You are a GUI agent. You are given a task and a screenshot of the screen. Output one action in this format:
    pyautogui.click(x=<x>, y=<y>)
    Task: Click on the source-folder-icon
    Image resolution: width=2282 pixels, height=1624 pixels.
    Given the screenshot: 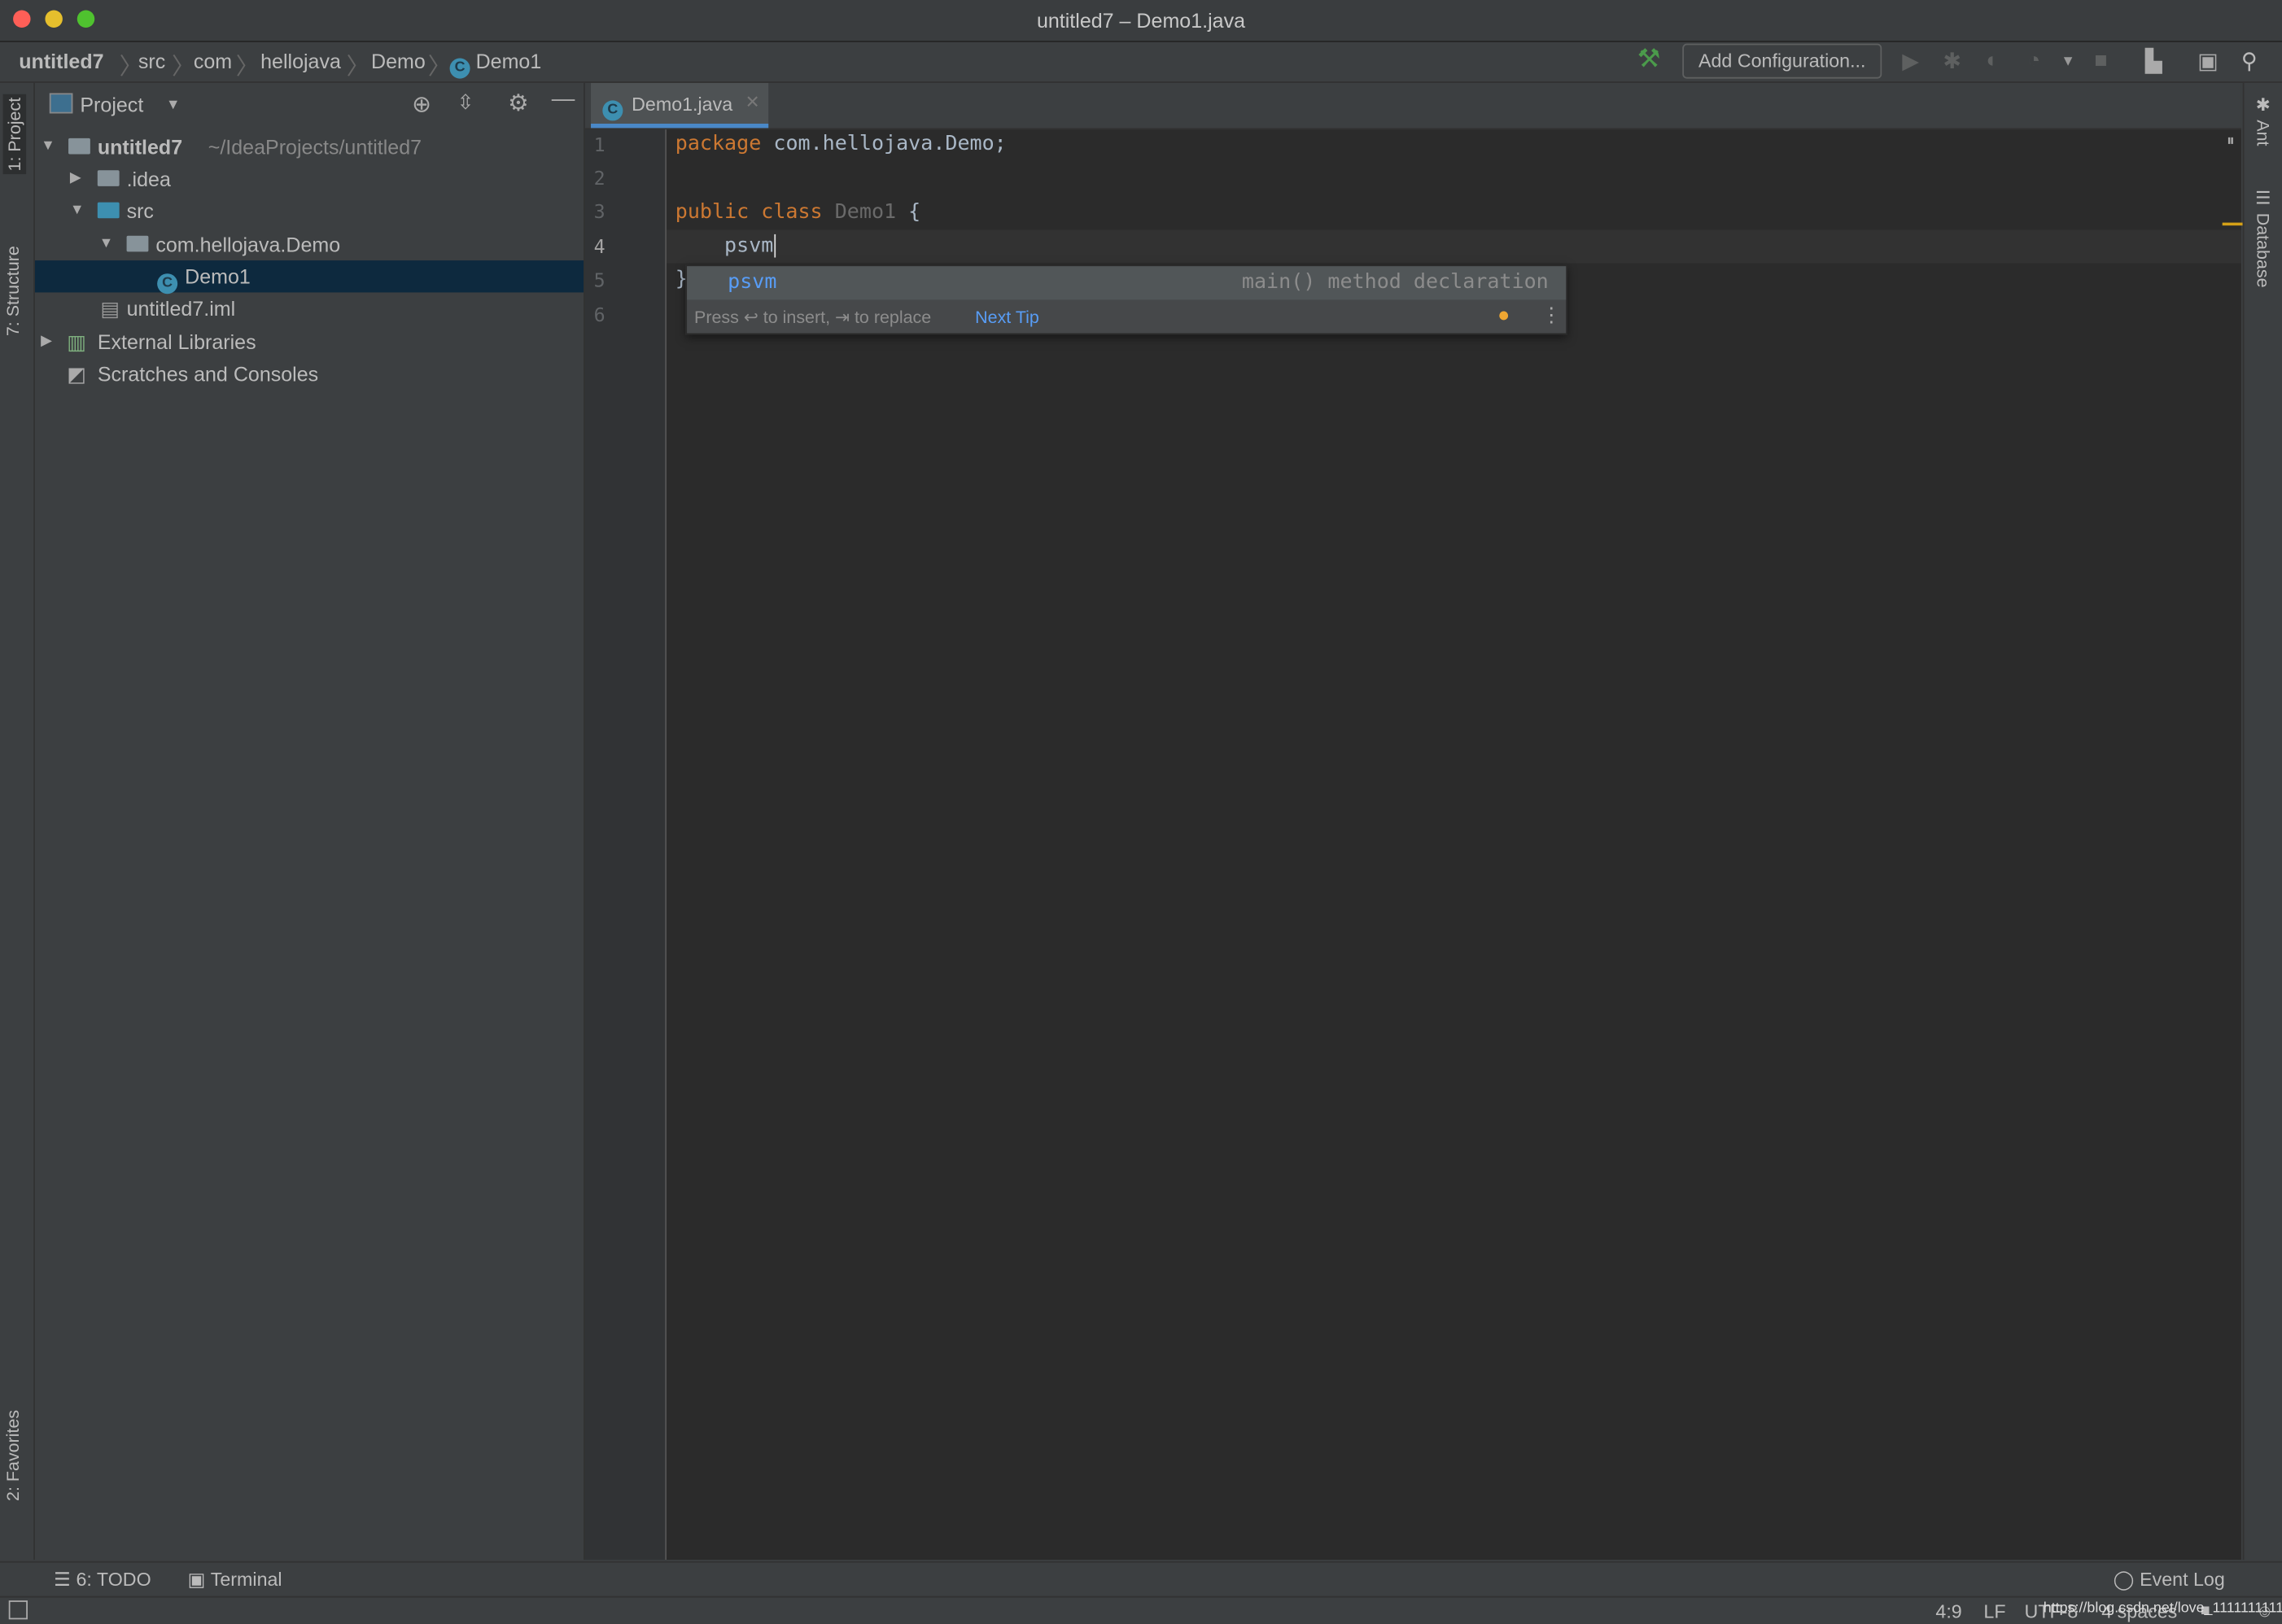 What is the action you would take?
    pyautogui.click(x=108, y=211)
    